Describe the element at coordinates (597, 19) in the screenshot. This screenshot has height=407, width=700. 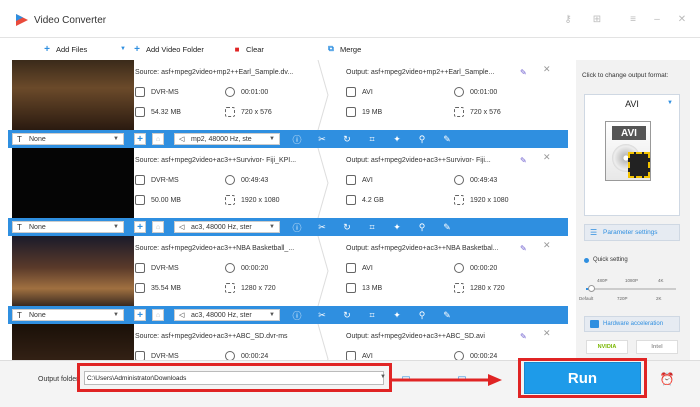
I see `cart-icon: ⊞` at that location.